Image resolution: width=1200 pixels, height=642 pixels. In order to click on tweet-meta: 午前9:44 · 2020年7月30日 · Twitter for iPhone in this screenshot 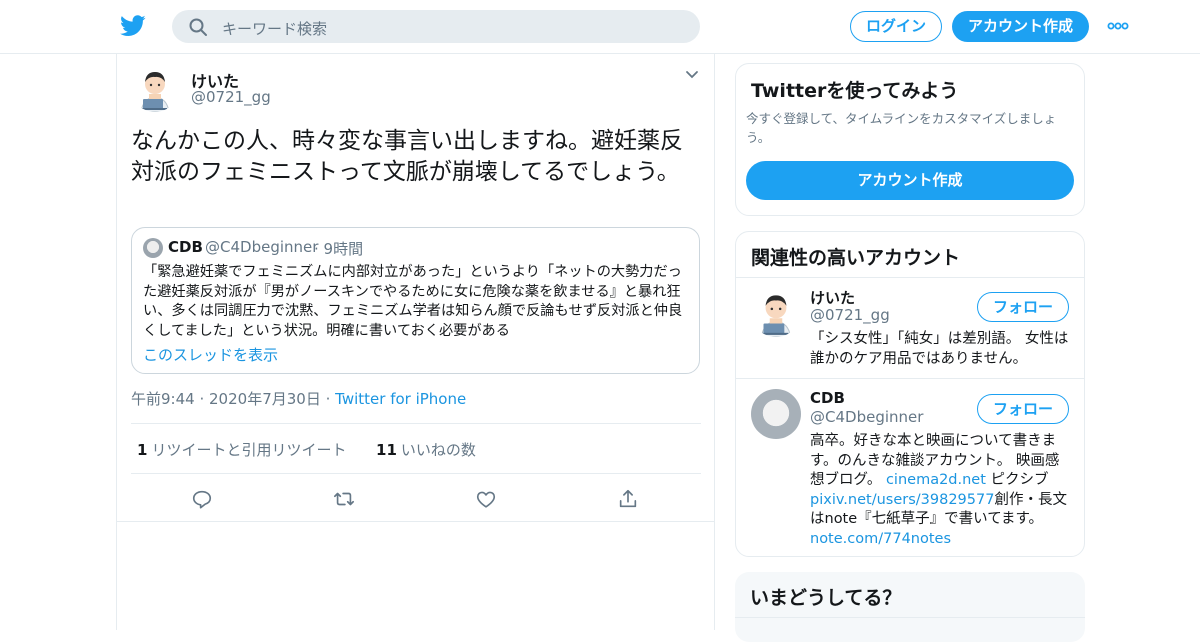, I will do `click(298, 398)`.